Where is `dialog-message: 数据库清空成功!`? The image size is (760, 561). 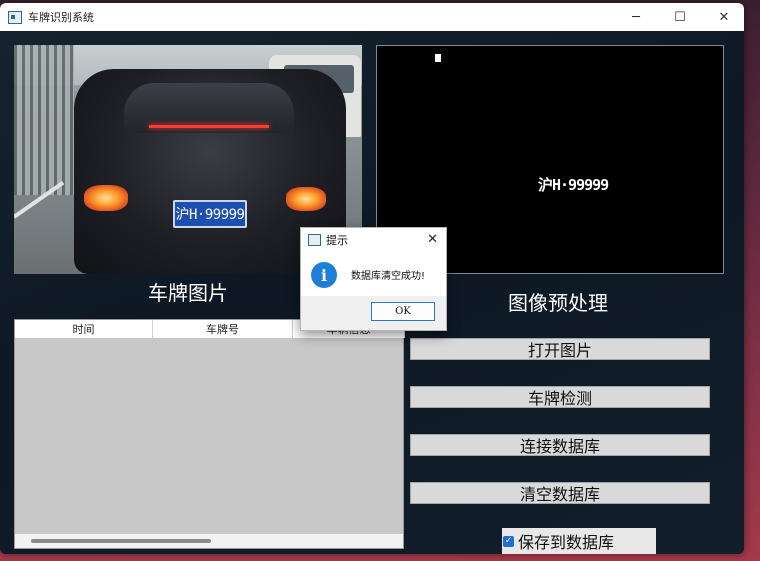 dialog-message: 数据库清空成功! is located at coordinates (388, 276).